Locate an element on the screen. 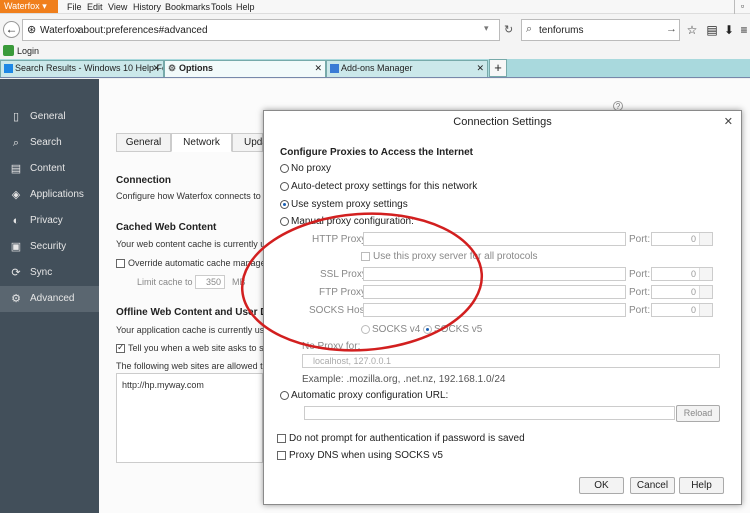 This screenshot has width=750, height=513. search-input: tenforums is located at coordinates (561, 30).